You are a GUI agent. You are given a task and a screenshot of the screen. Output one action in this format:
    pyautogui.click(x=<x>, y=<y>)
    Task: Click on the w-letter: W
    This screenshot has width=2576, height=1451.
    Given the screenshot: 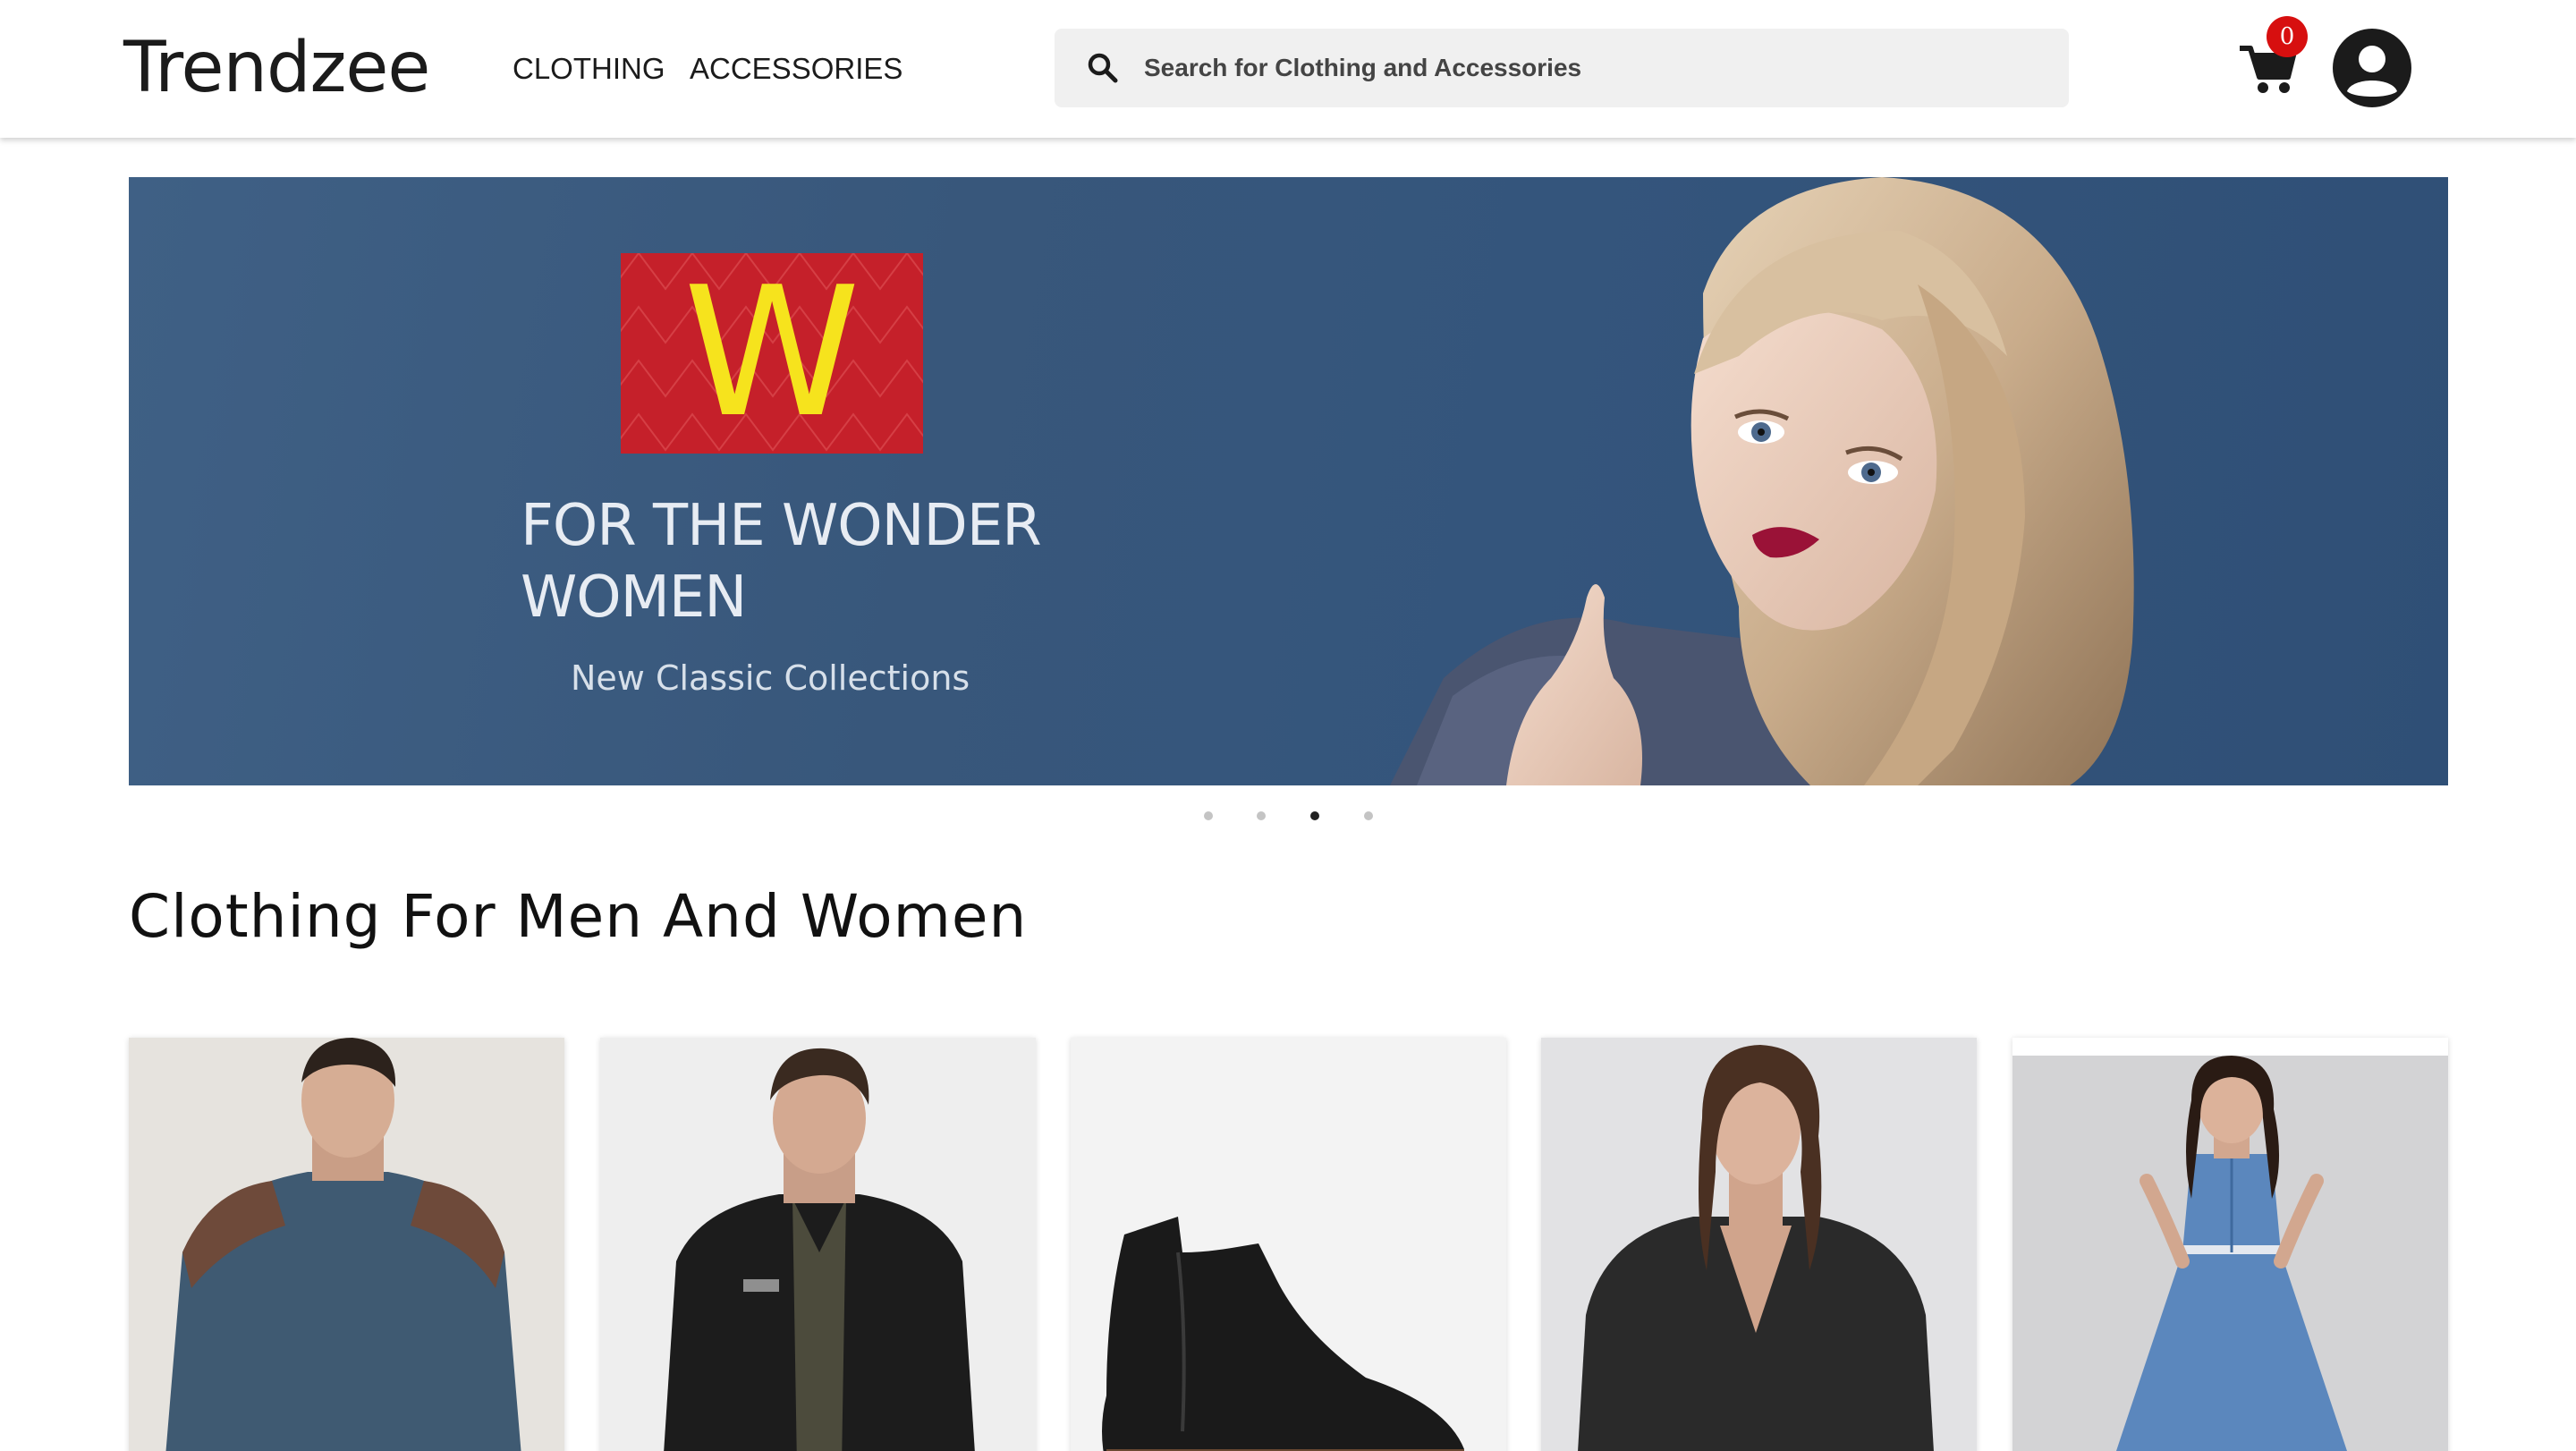 What is the action you would take?
    pyautogui.click(x=771, y=353)
    